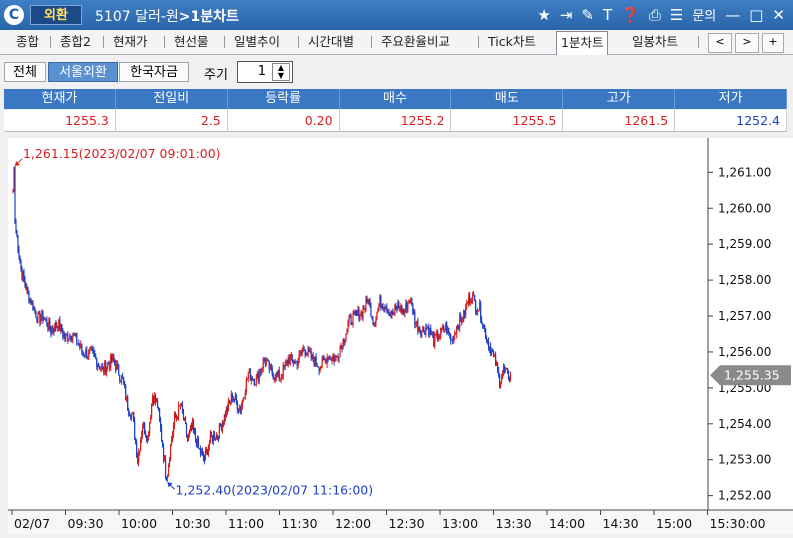 This screenshot has width=793, height=538. Describe the element at coordinates (630, 15) in the screenshot. I see `help-icon: ❓` at that location.